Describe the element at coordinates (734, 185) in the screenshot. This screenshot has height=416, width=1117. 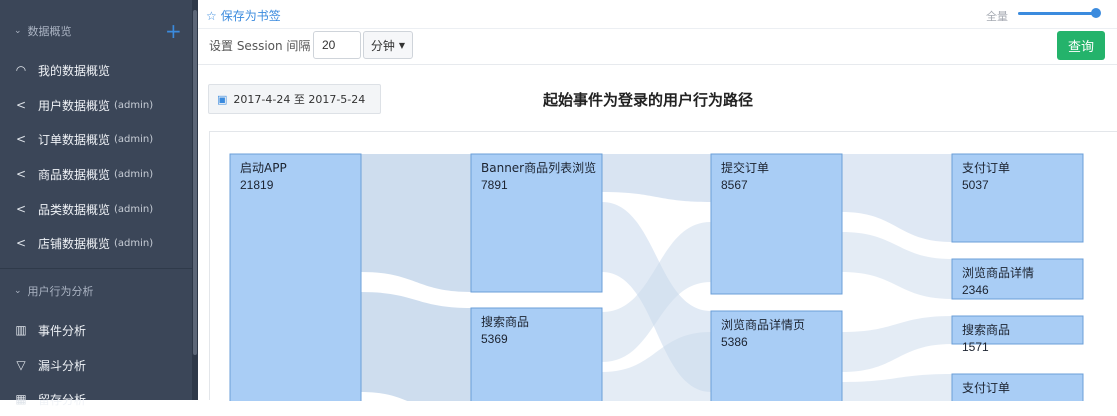
I see `sankey-node-value: 8567` at that location.